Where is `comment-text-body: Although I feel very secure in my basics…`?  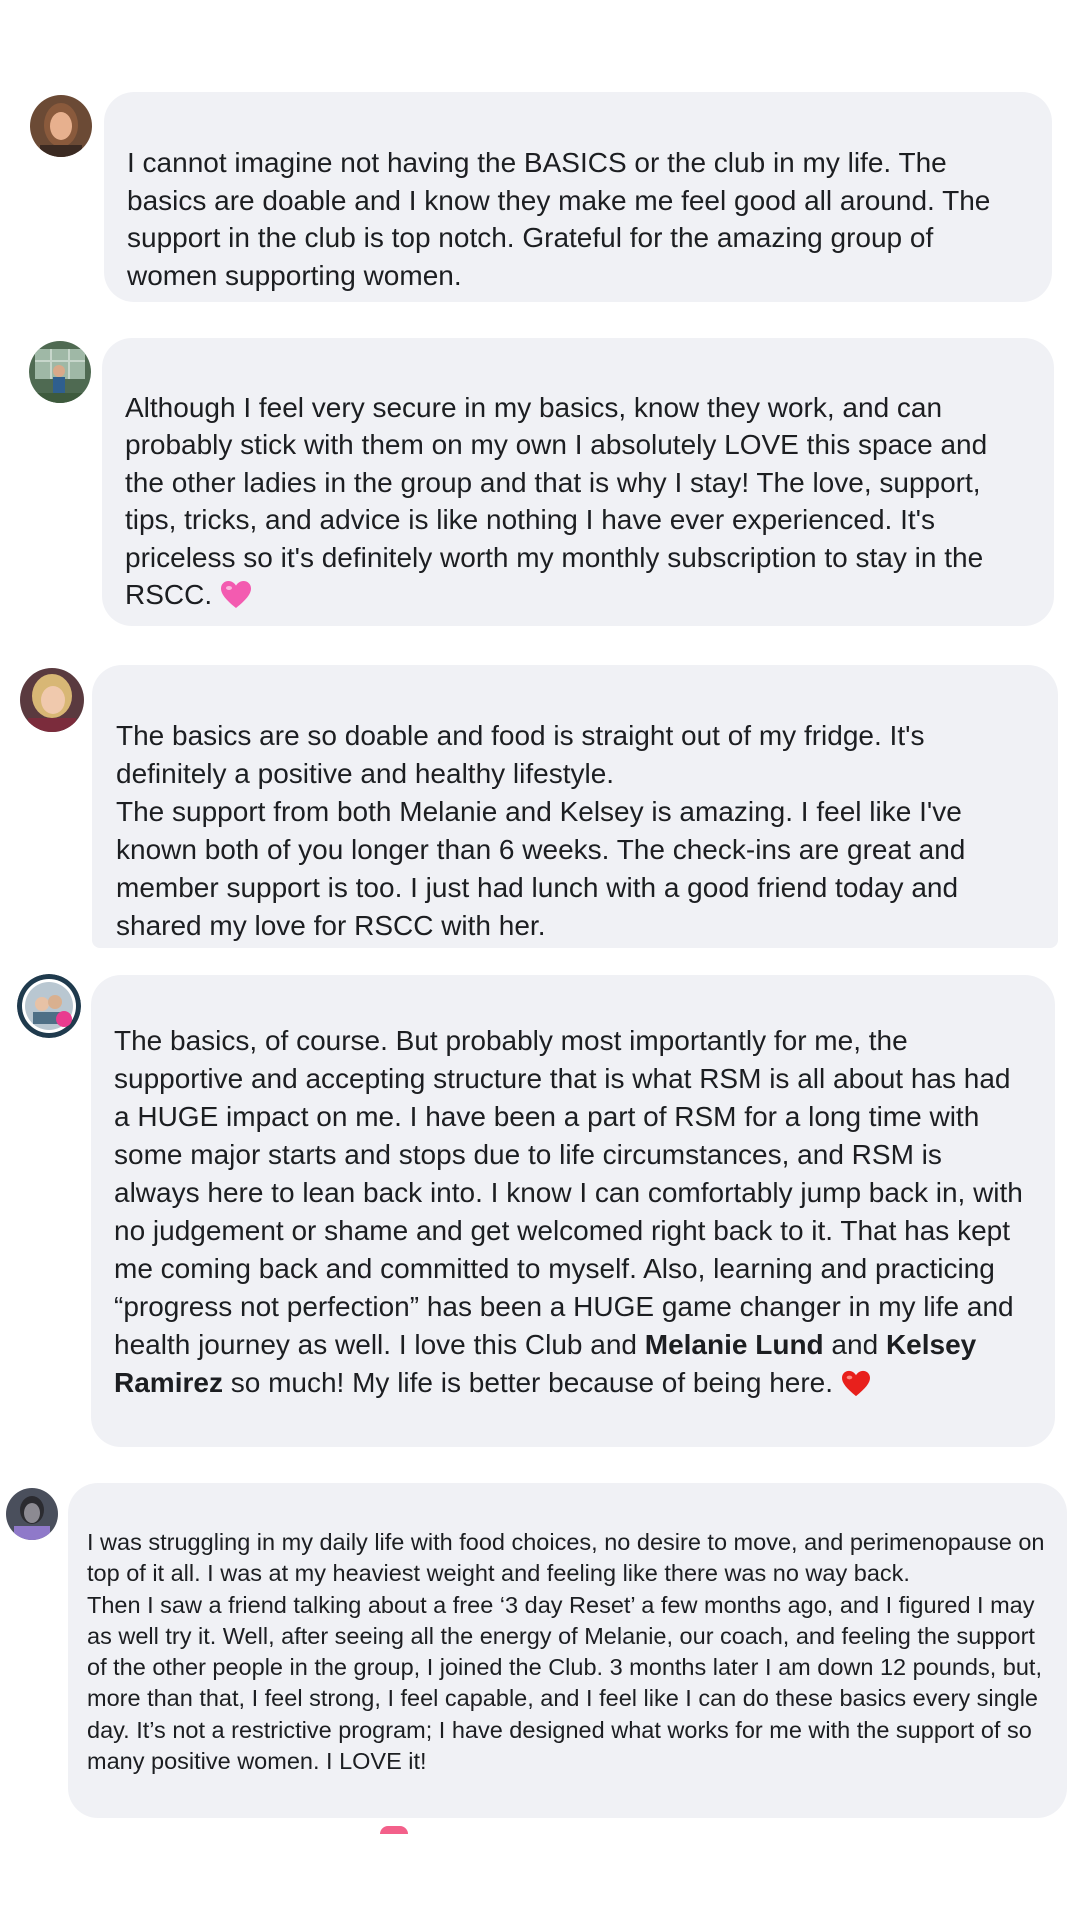 comment-text-body: Although I feel very secure in my basics… is located at coordinates (556, 501).